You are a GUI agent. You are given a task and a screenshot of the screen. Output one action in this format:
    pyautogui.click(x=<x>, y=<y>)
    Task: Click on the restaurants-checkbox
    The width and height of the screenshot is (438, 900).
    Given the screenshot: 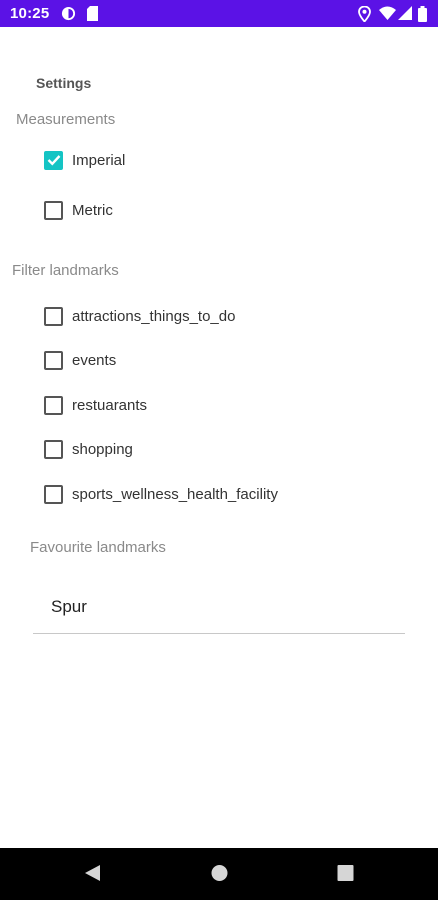 What is the action you would take?
    pyautogui.click(x=53, y=405)
    